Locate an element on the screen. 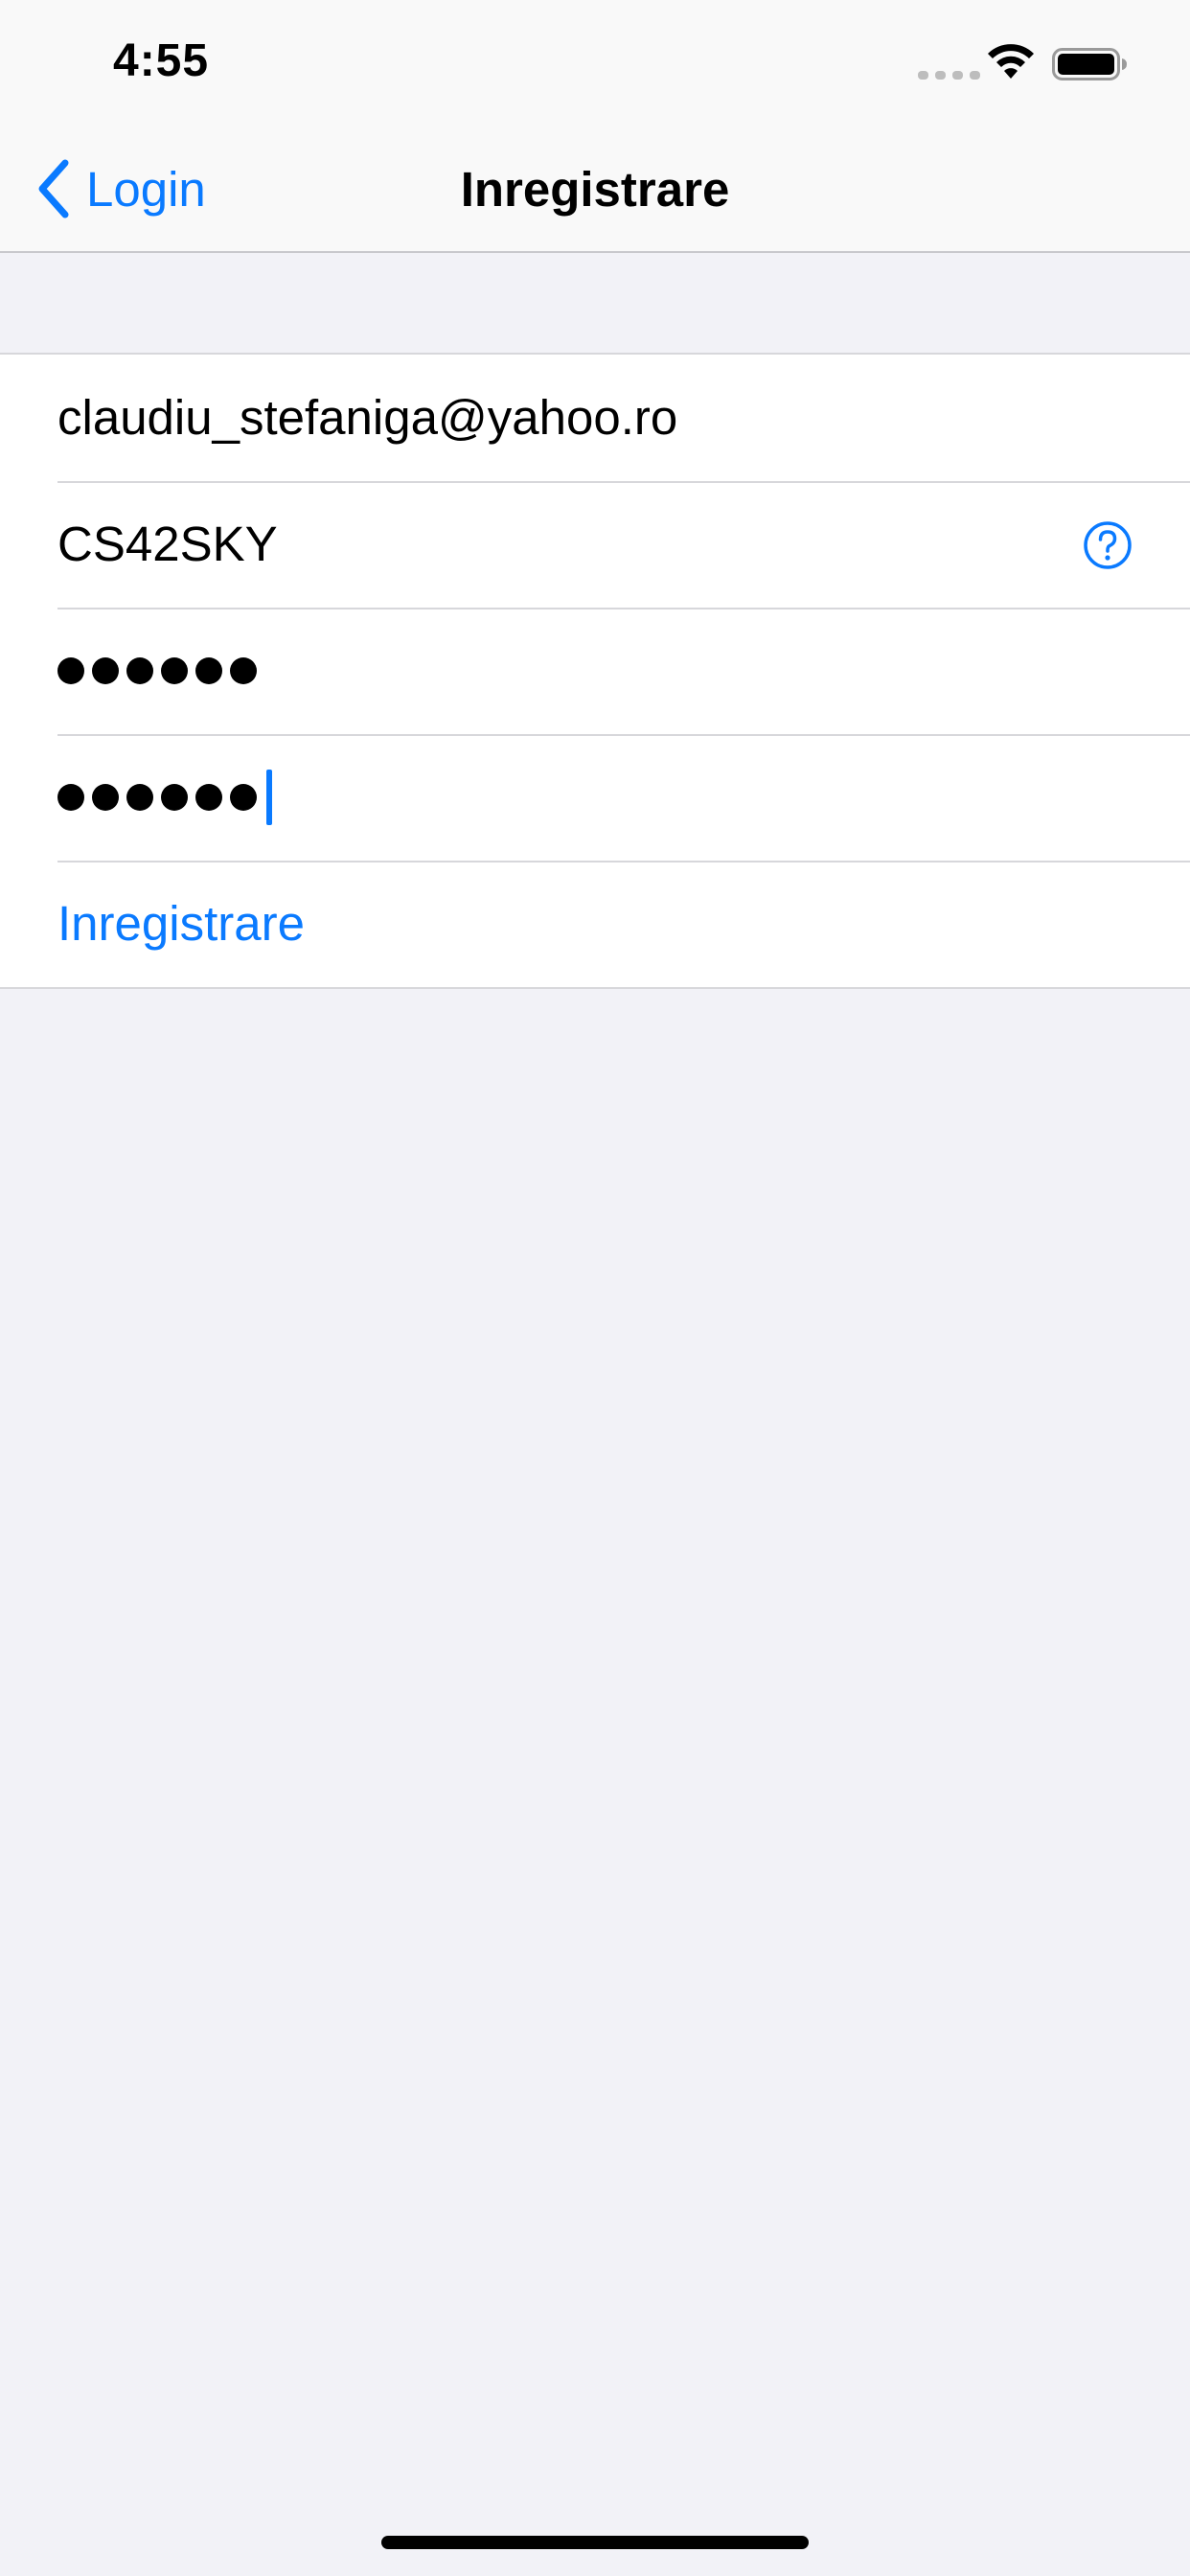 This screenshot has height=2576, width=1190. status-bar: 4:55 is located at coordinates (595, 63).